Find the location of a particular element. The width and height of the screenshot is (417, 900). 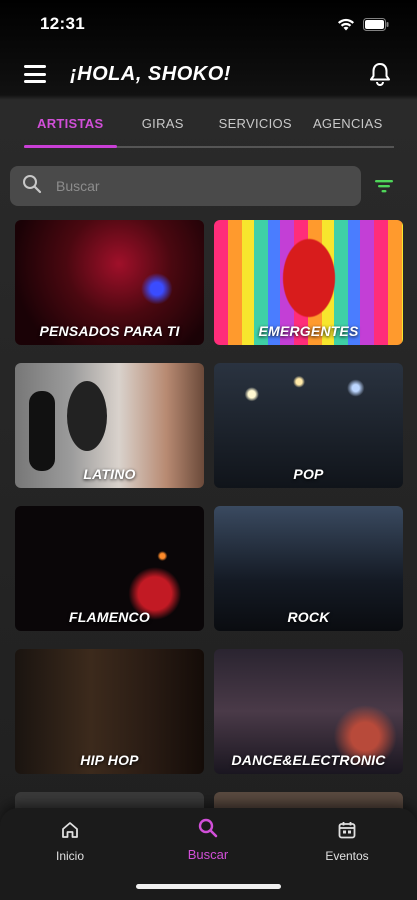

nav-home: Inicio is located at coordinates (70, 841).